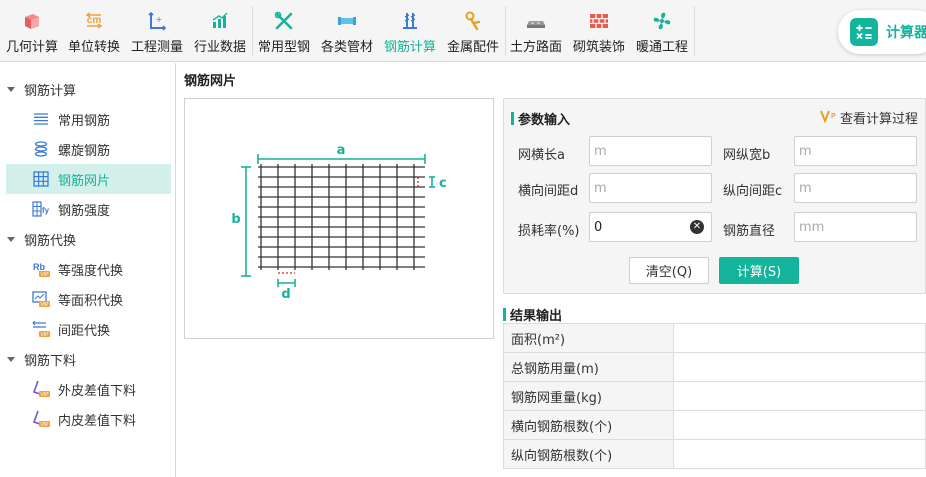  Describe the element at coordinates (88, 419) in the screenshot. I see `sidebar-item-inner-bend: VIP 内皮差值下料` at that location.